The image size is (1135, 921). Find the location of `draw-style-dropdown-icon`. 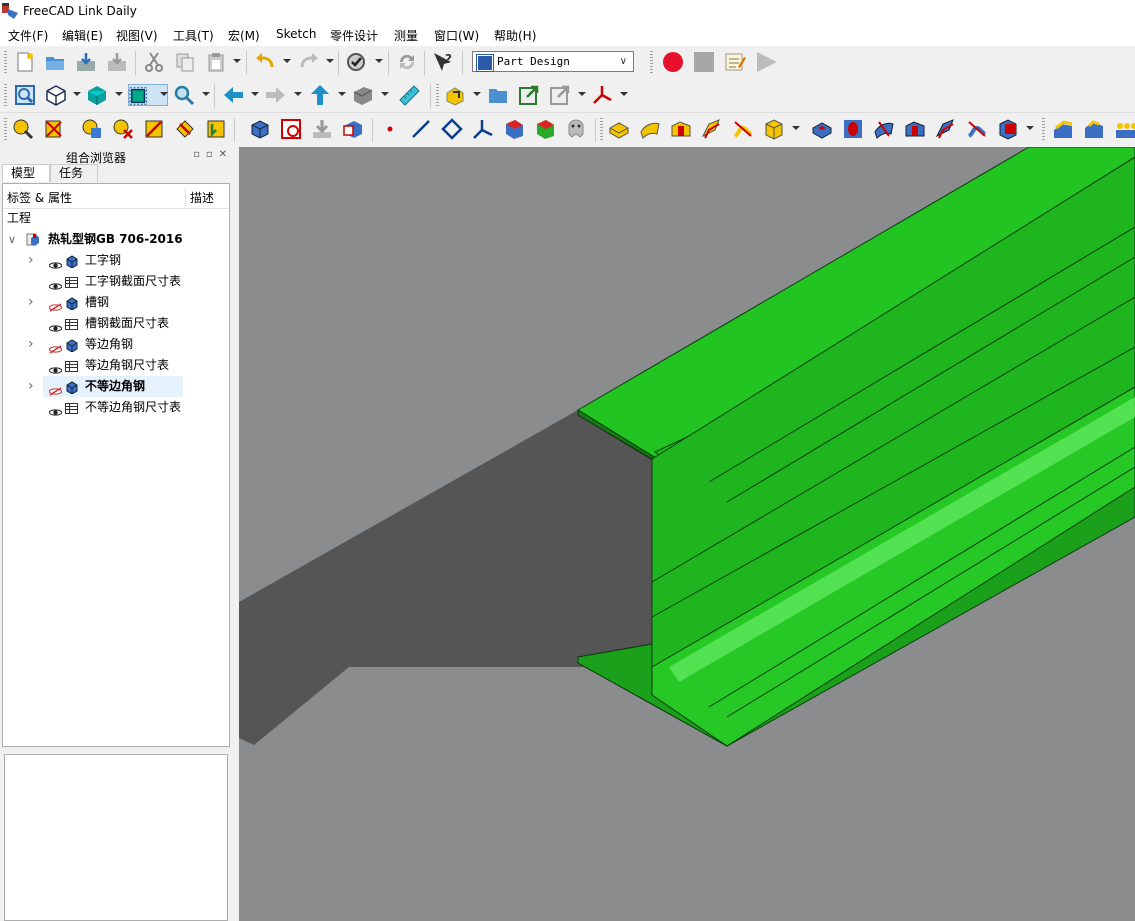

draw-style-dropdown-icon is located at coordinates (119, 94).